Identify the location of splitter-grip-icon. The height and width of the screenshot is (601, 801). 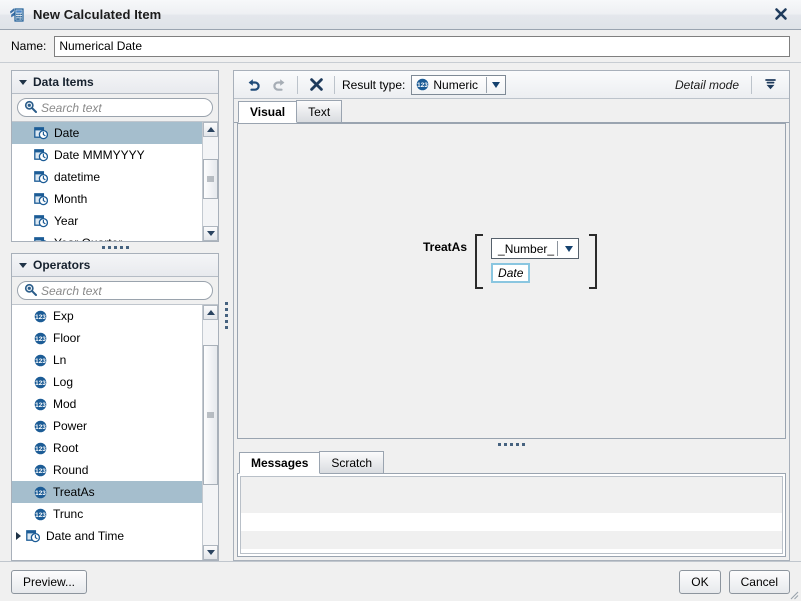
(511, 444).